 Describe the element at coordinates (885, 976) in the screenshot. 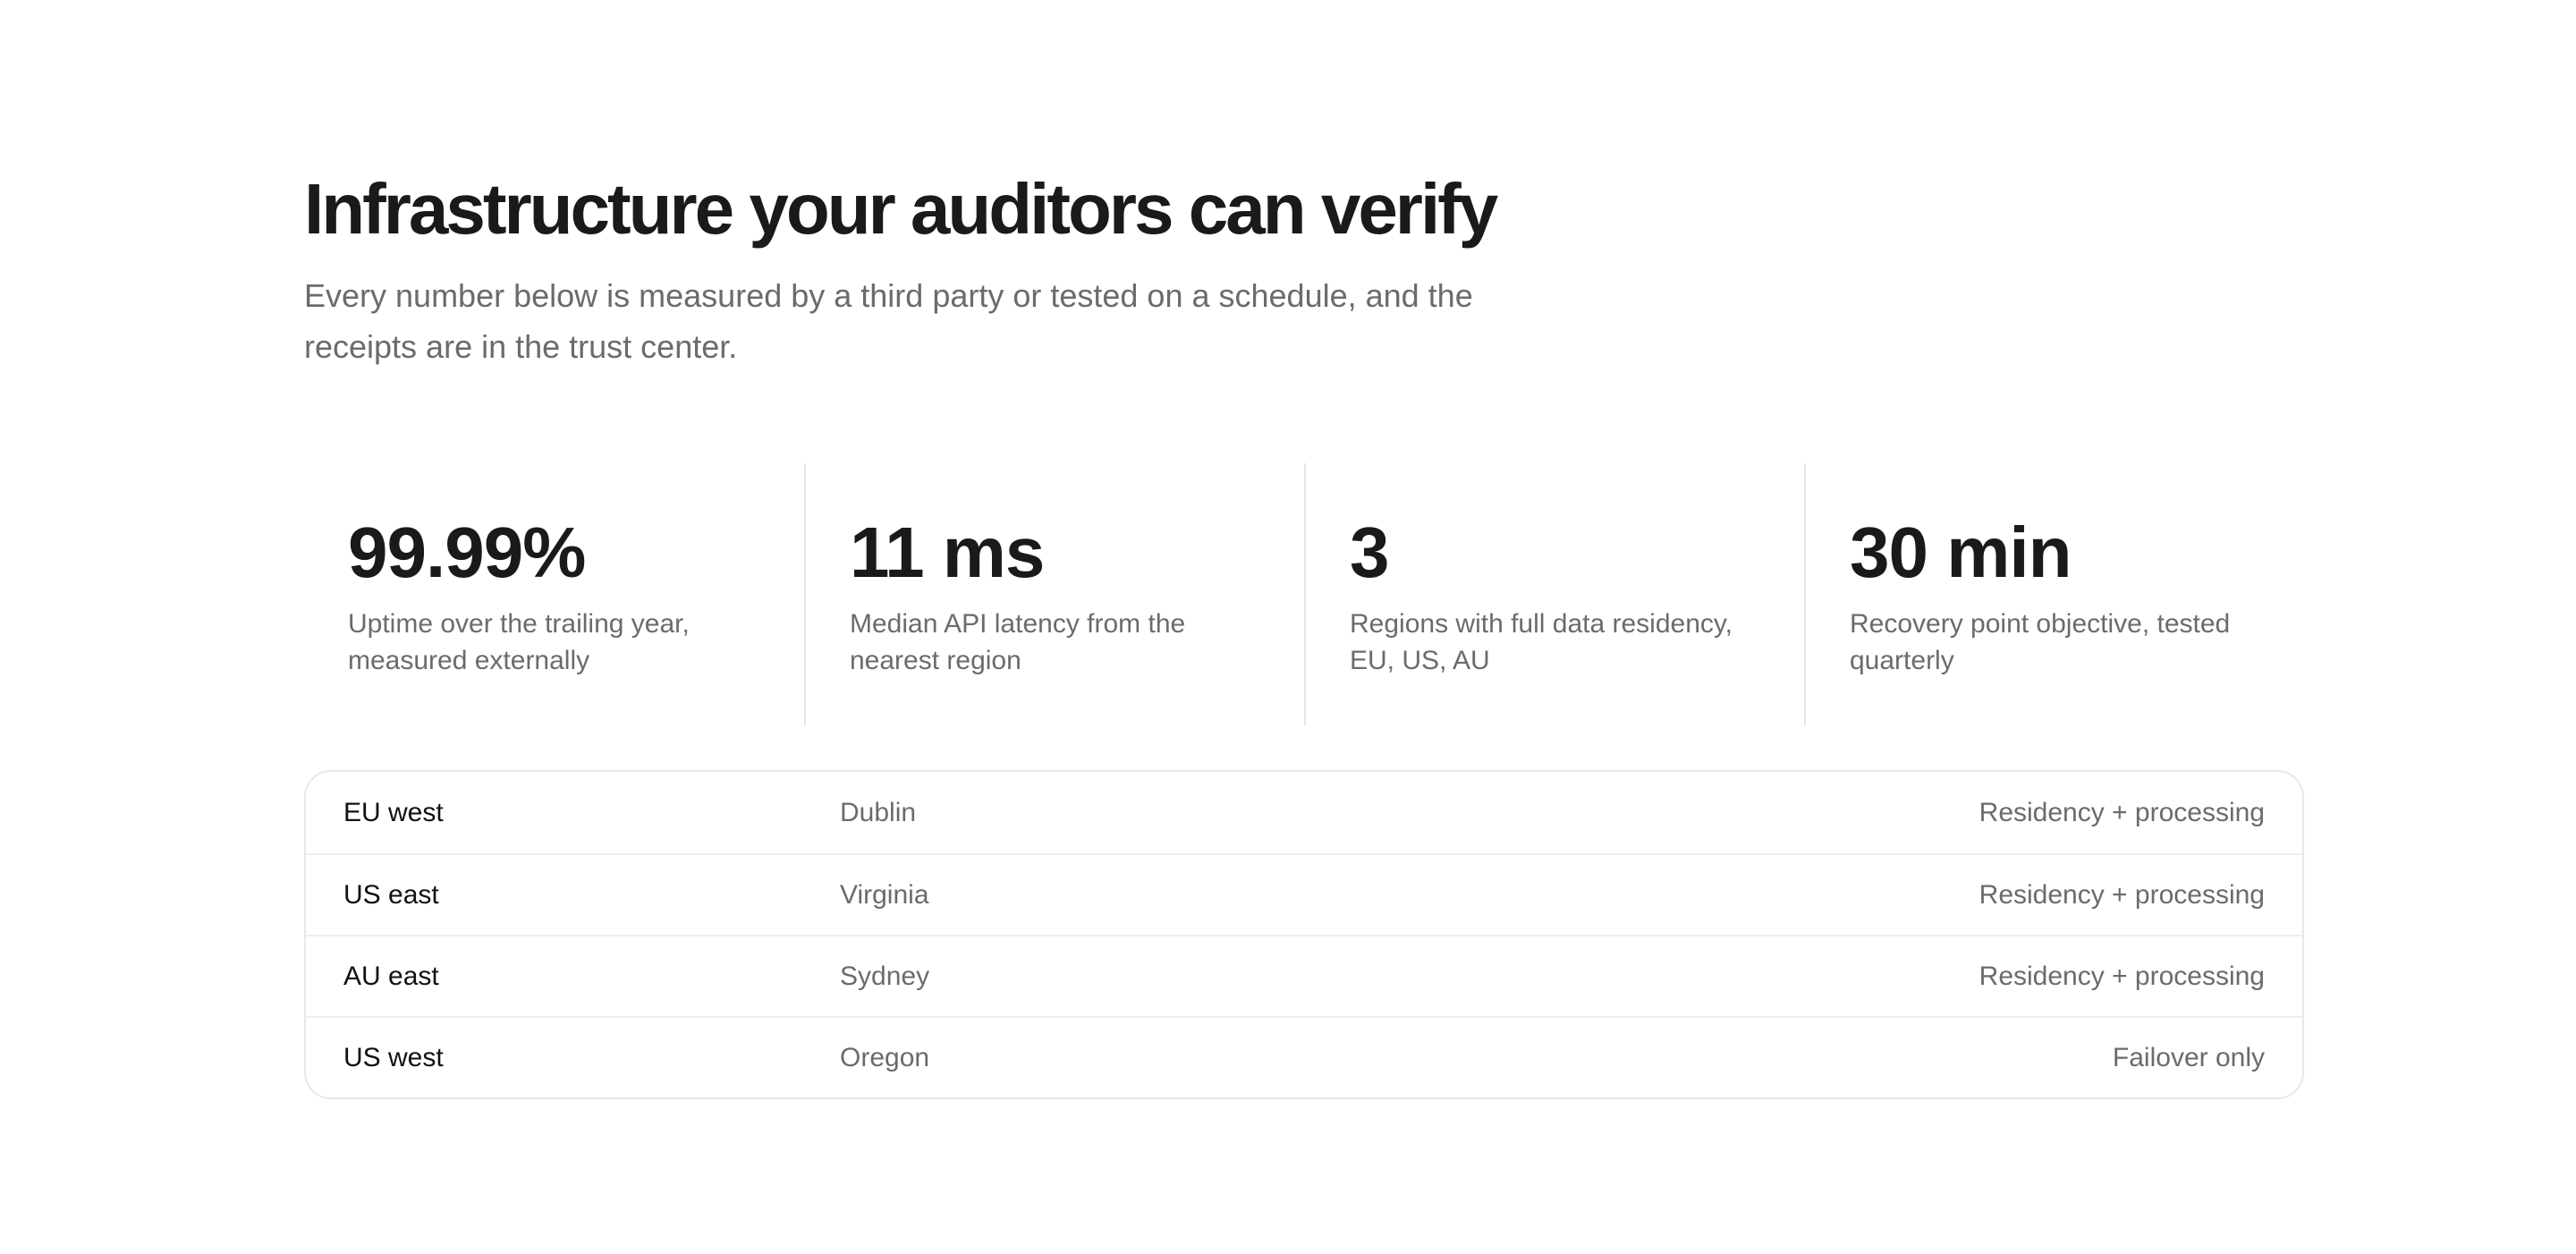

I see `region-city: Sydney` at that location.